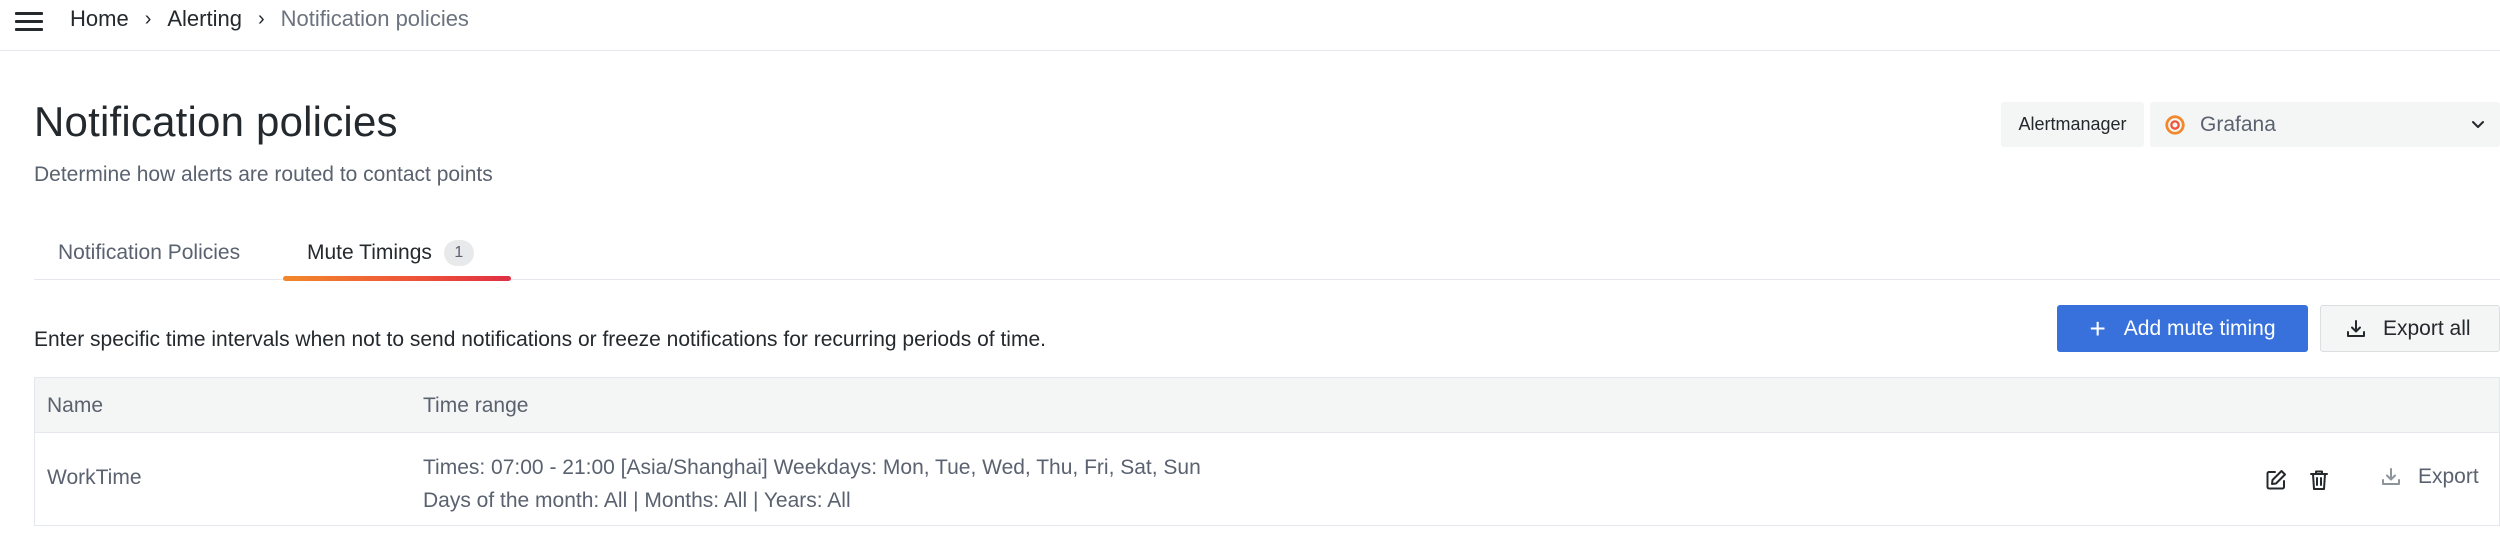 The width and height of the screenshot is (2500, 535). What do you see at coordinates (1267, 405) in the screenshot?
I see `table-header: Name Time range` at bounding box center [1267, 405].